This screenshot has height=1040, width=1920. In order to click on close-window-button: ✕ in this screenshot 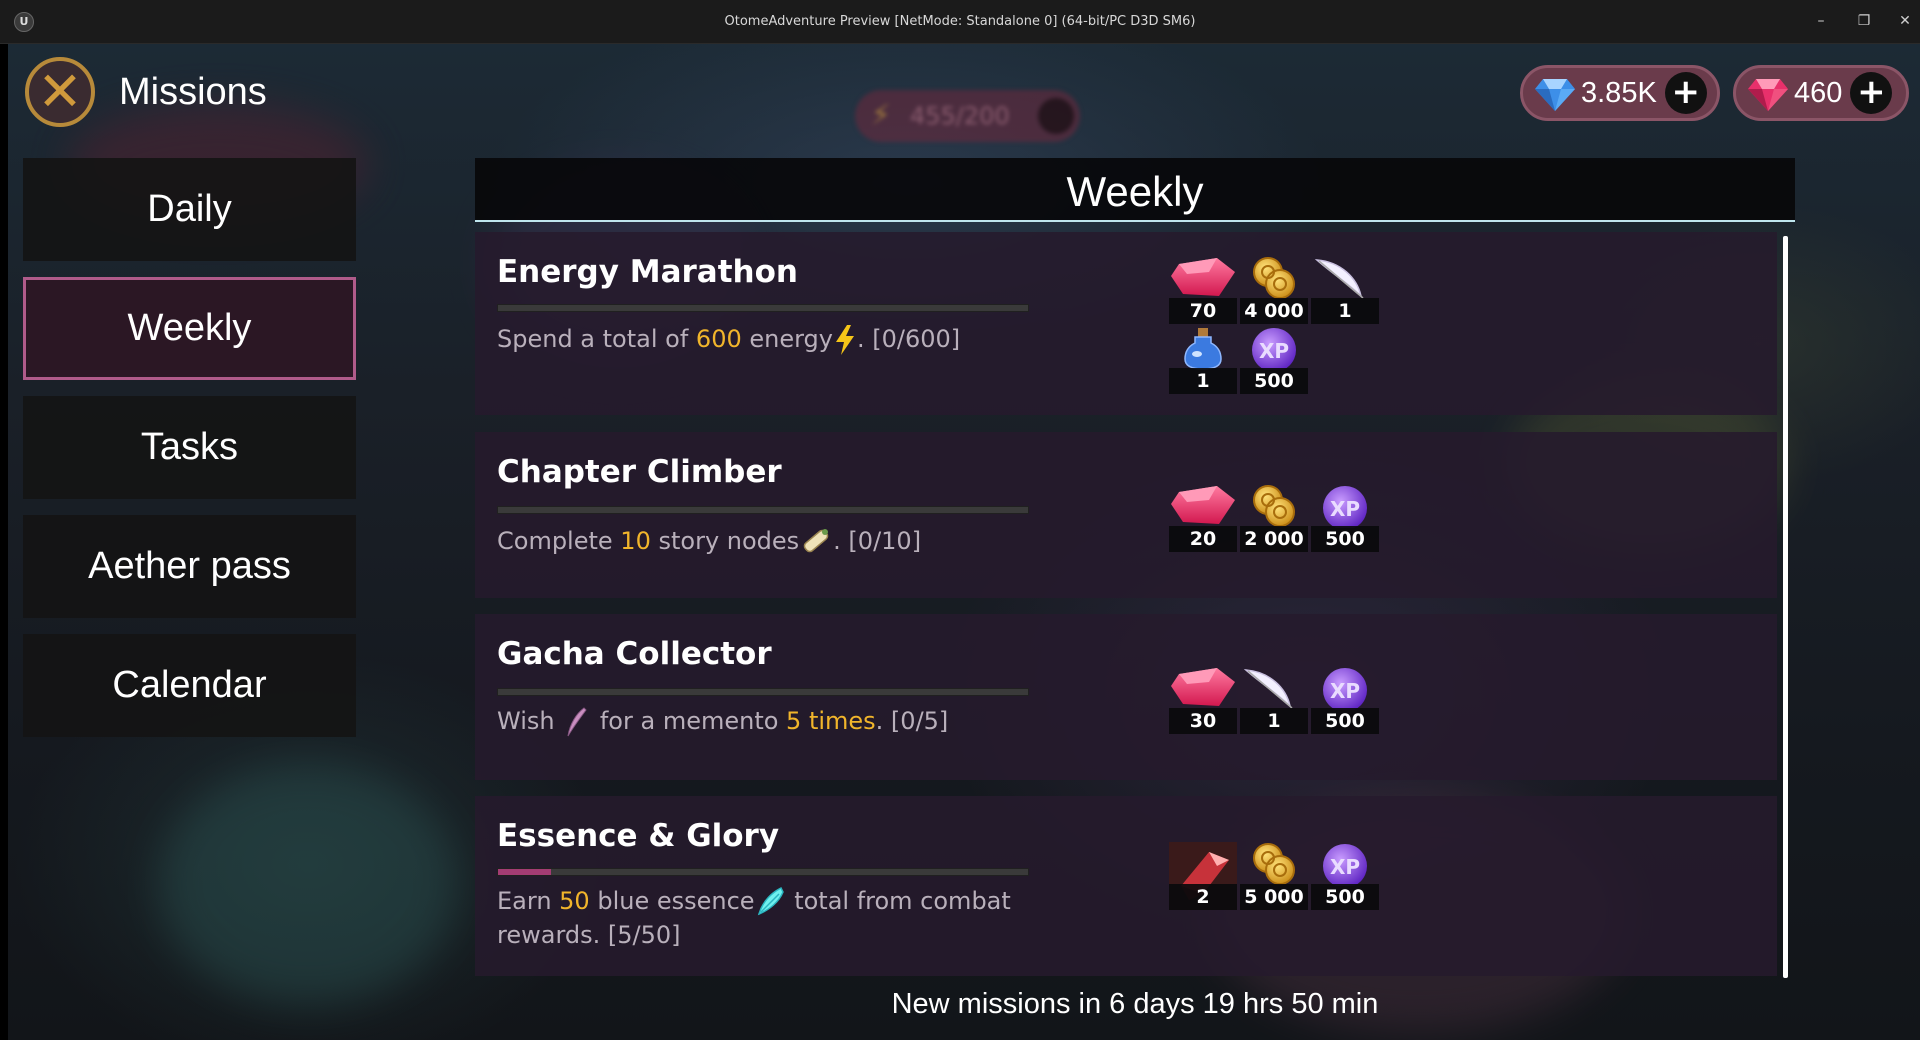, I will do `click(1905, 21)`.